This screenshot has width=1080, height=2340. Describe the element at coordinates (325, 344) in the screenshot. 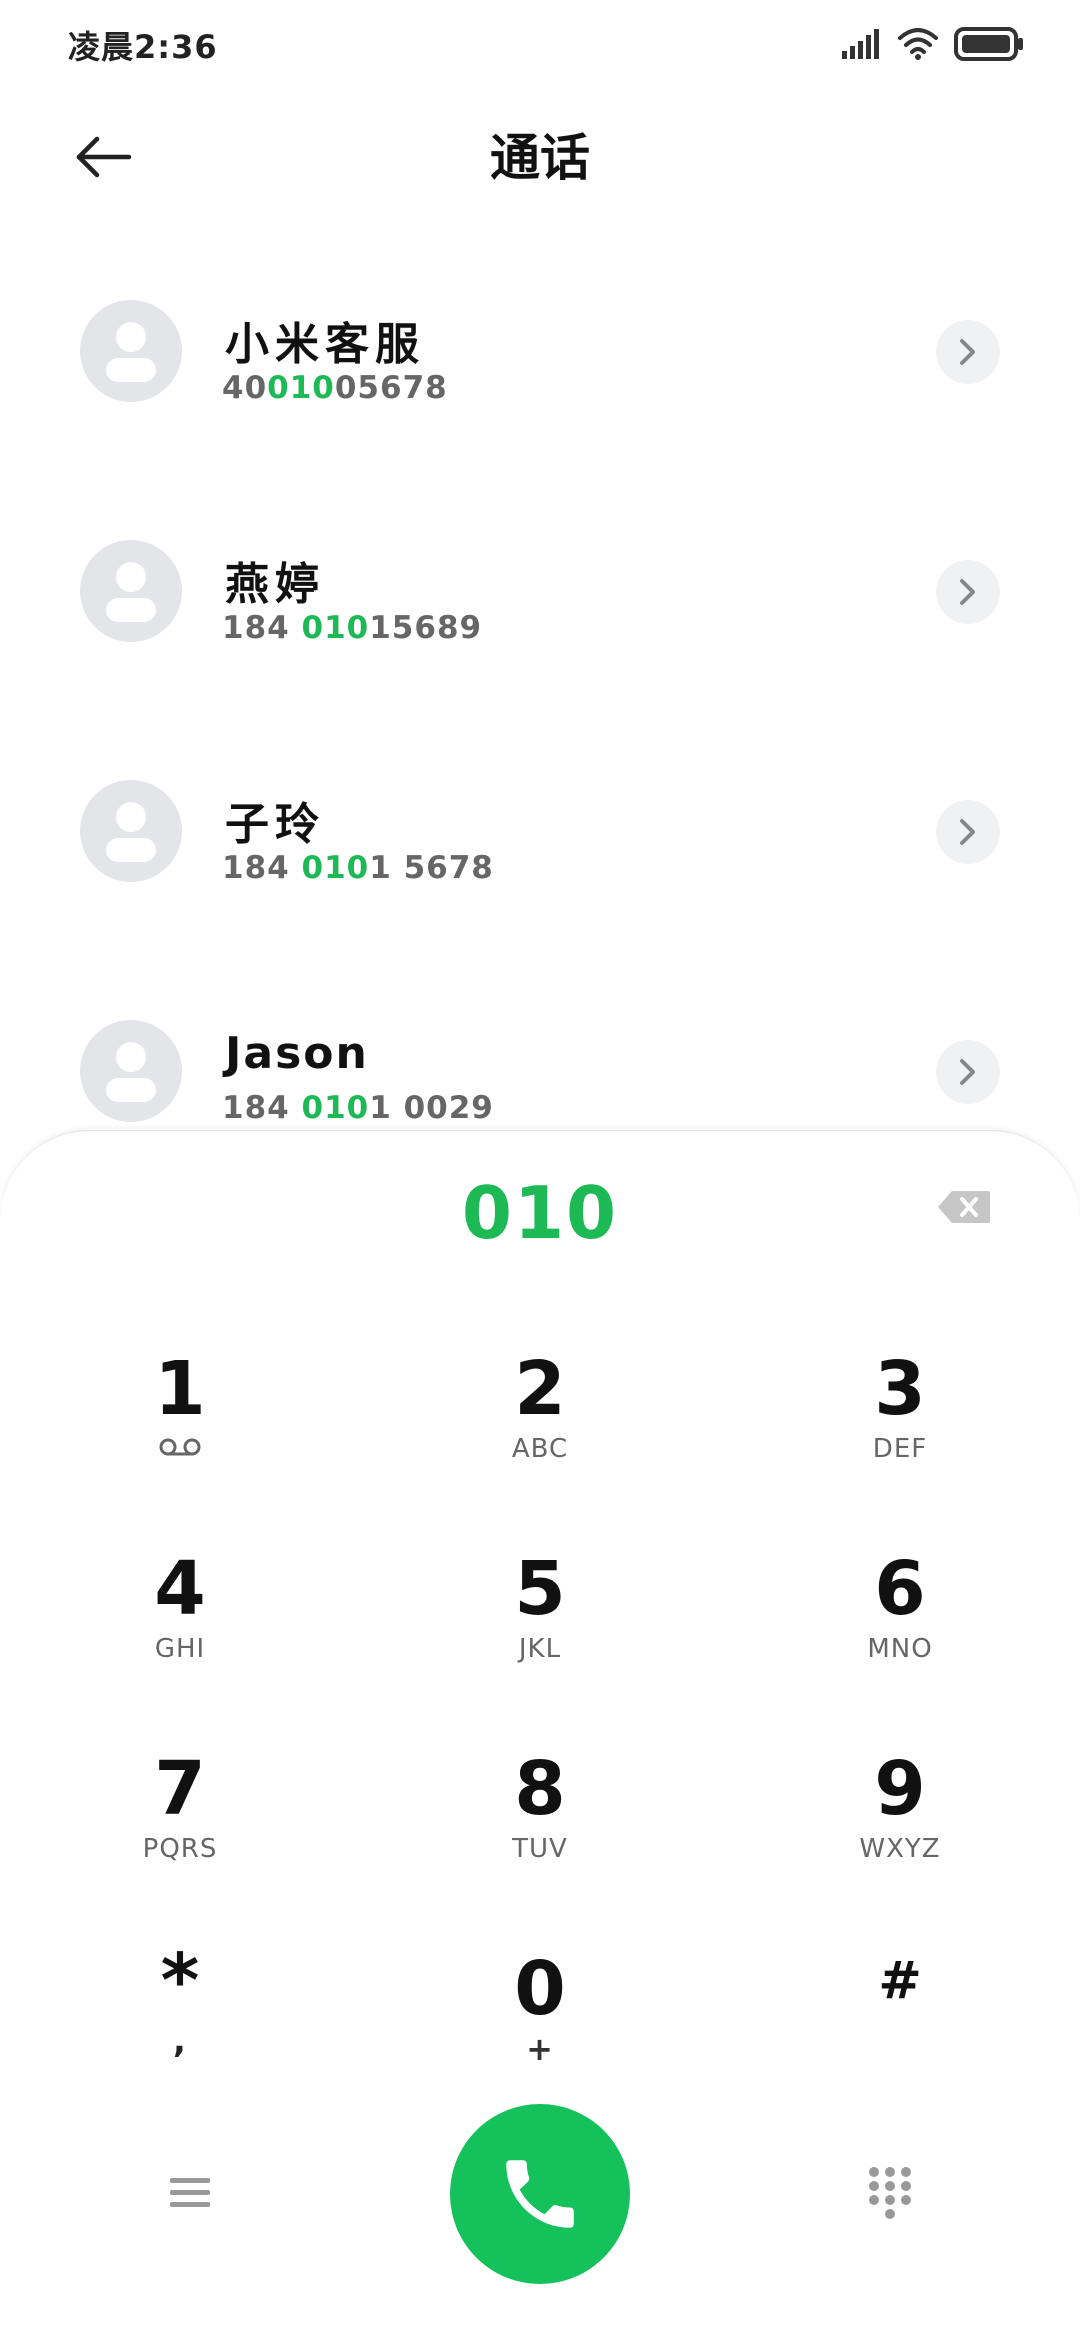

I see `contact-name: 小米客服` at that location.